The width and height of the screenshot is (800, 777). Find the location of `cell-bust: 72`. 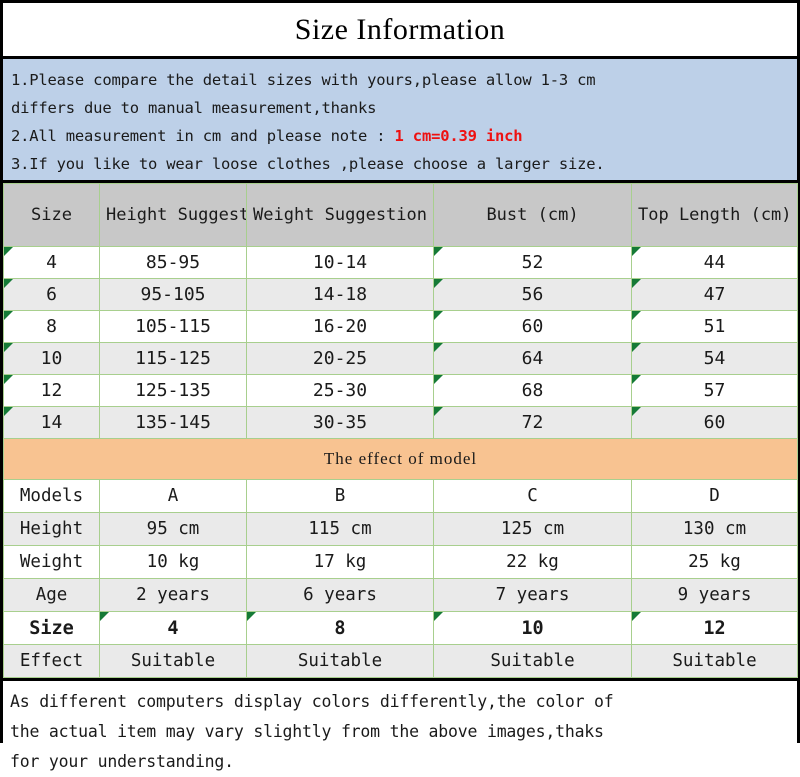

cell-bust: 72 is located at coordinates (532, 422).